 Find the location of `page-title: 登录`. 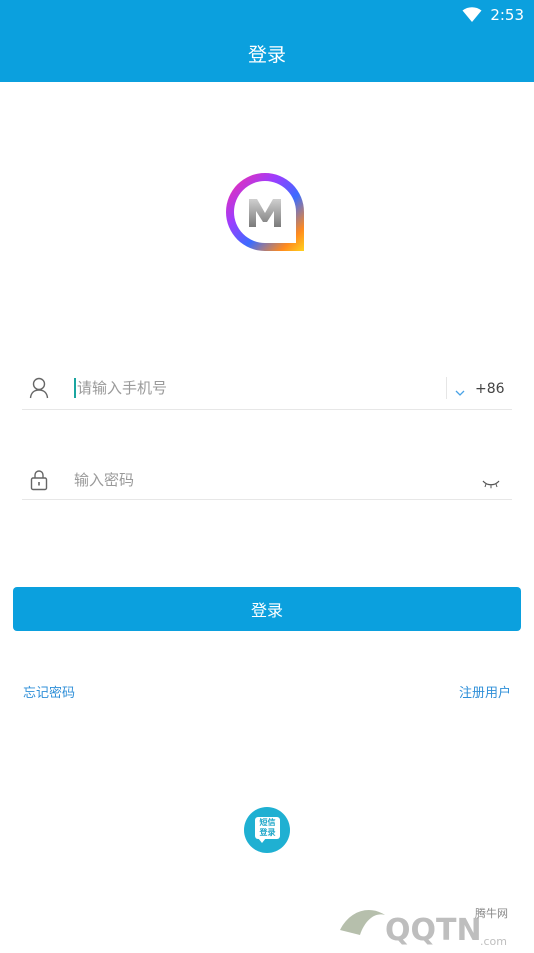

page-title: 登录 is located at coordinates (266, 55).